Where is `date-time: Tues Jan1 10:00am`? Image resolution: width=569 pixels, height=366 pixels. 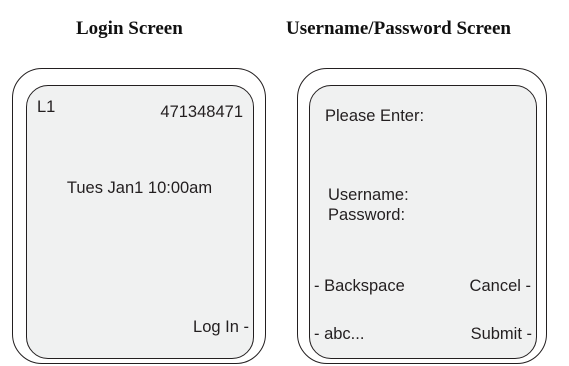
date-time: Tues Jan1 10:00am is located at coordinates (139, 188).